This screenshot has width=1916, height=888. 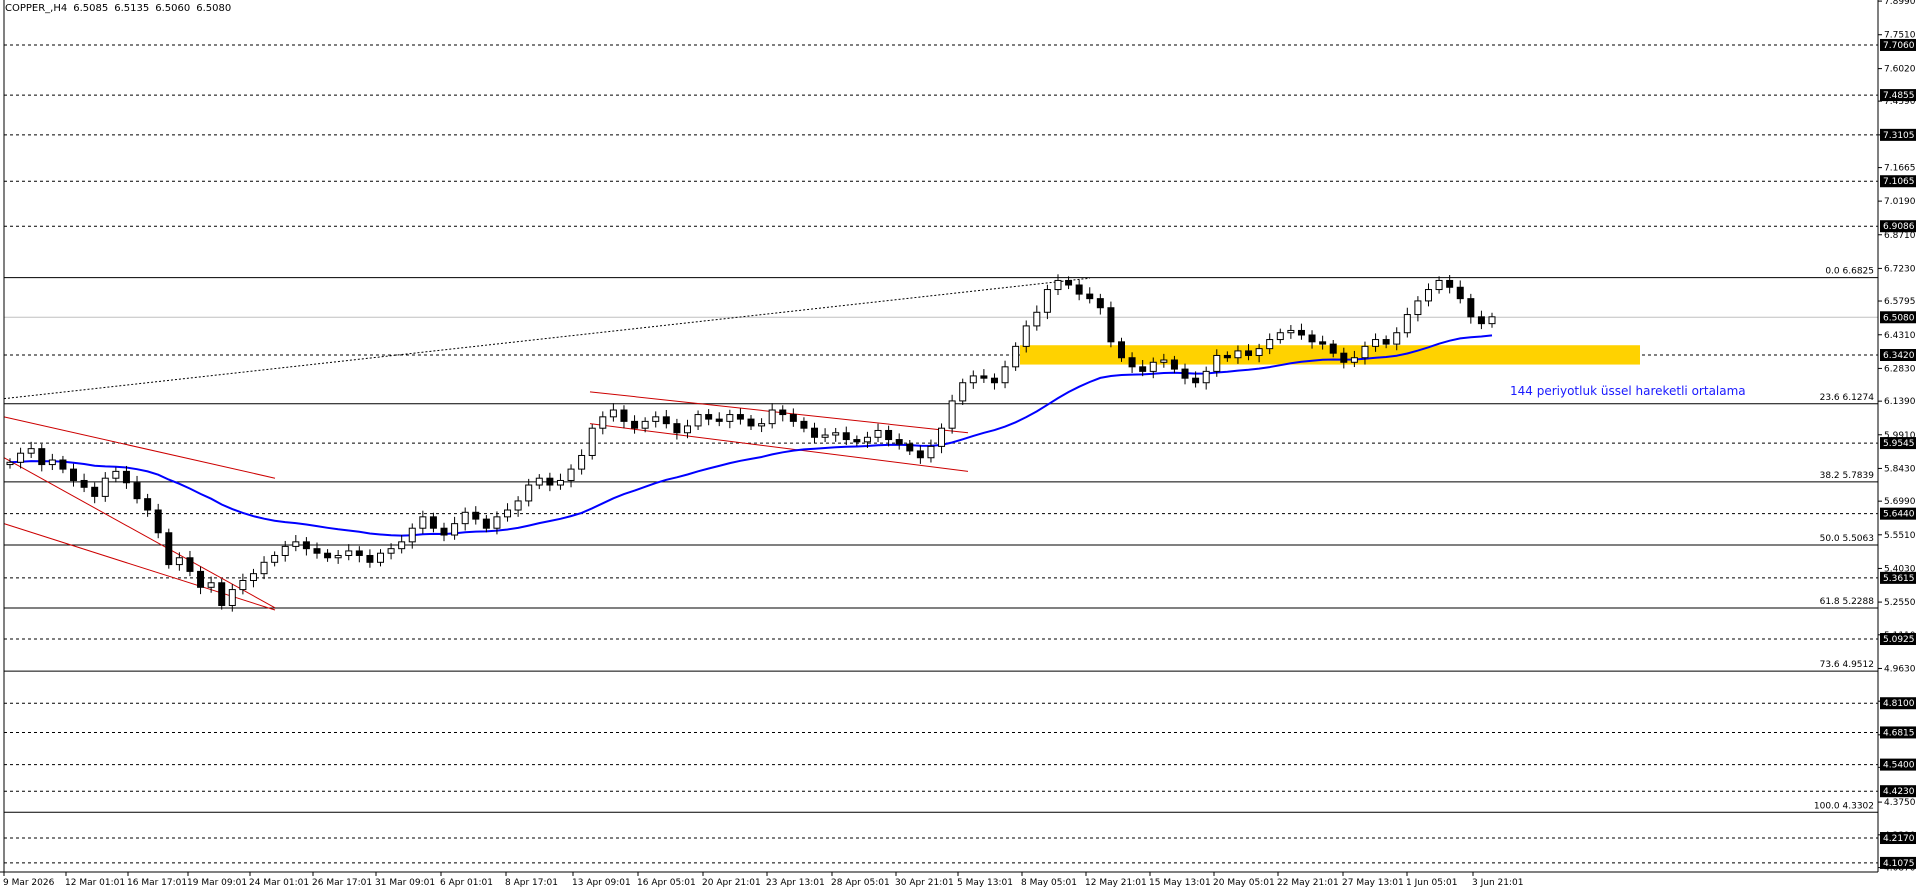 What do you see at coordinates (91, 8) in the screenshot?
I see `open-value: 6.5085` at bounding box center [91, 8].